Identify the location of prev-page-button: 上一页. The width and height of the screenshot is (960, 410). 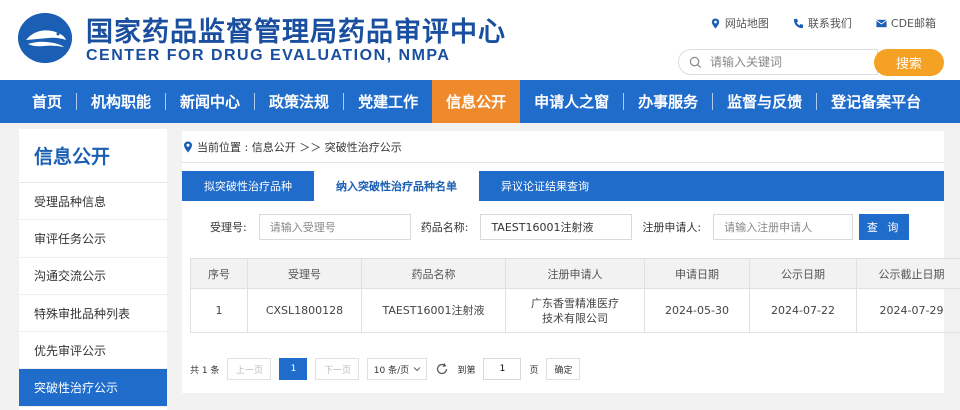
(249, 369).